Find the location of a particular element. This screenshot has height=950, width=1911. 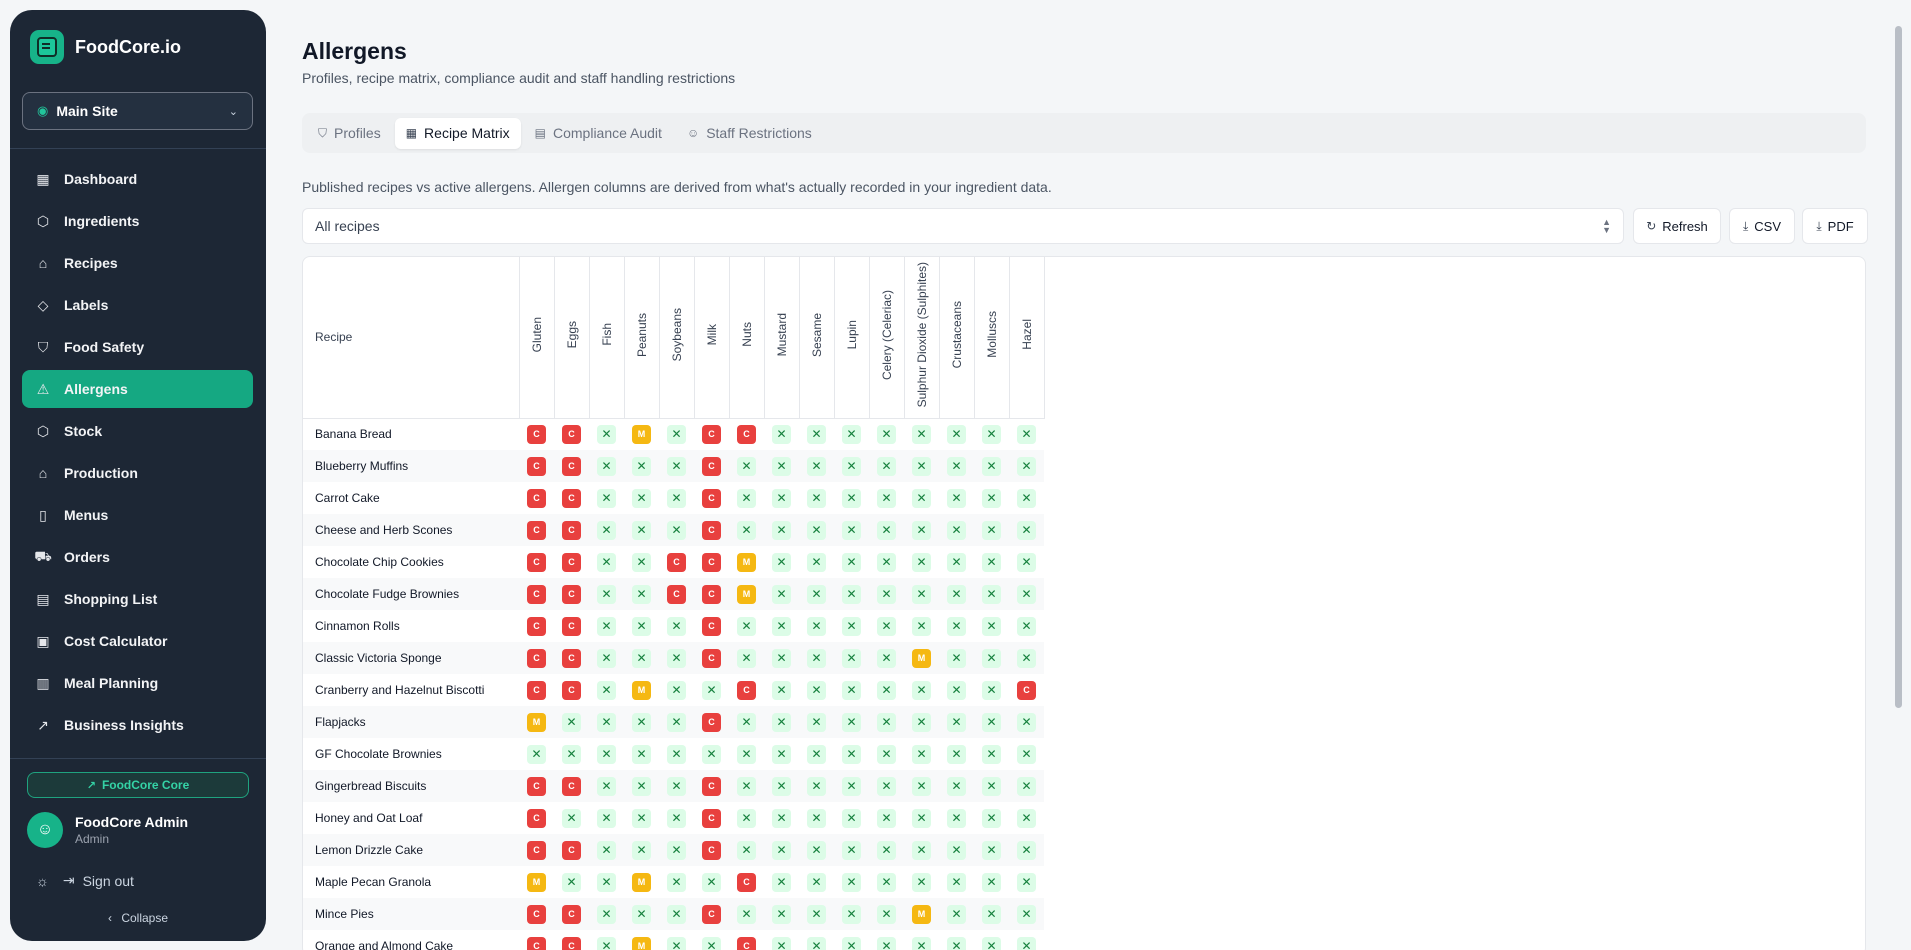

refresh-button: ↻ Refresh is located at coordinates (1677, 226).